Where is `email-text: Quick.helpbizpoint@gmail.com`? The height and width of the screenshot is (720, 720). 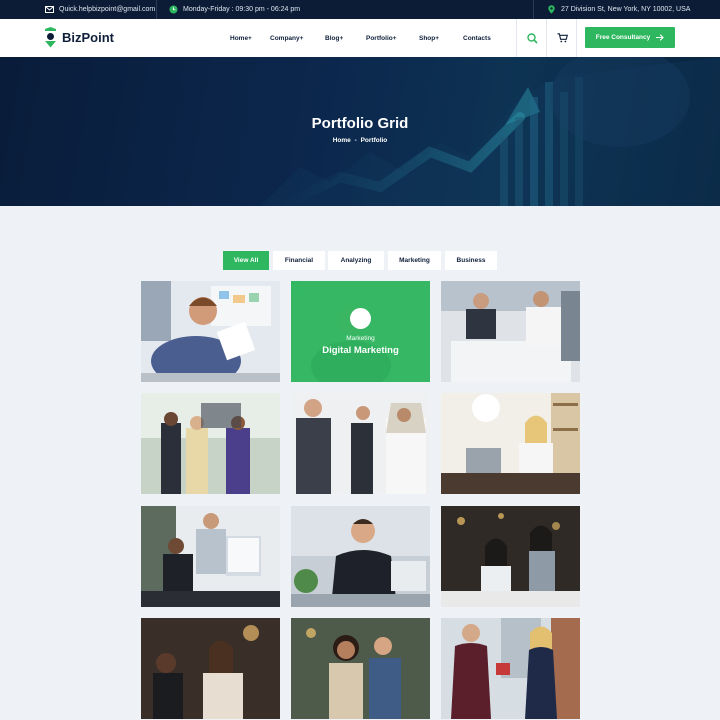 email-text: Quick.helpbizpoint@gmail.com is located at coordinates (107, 9).